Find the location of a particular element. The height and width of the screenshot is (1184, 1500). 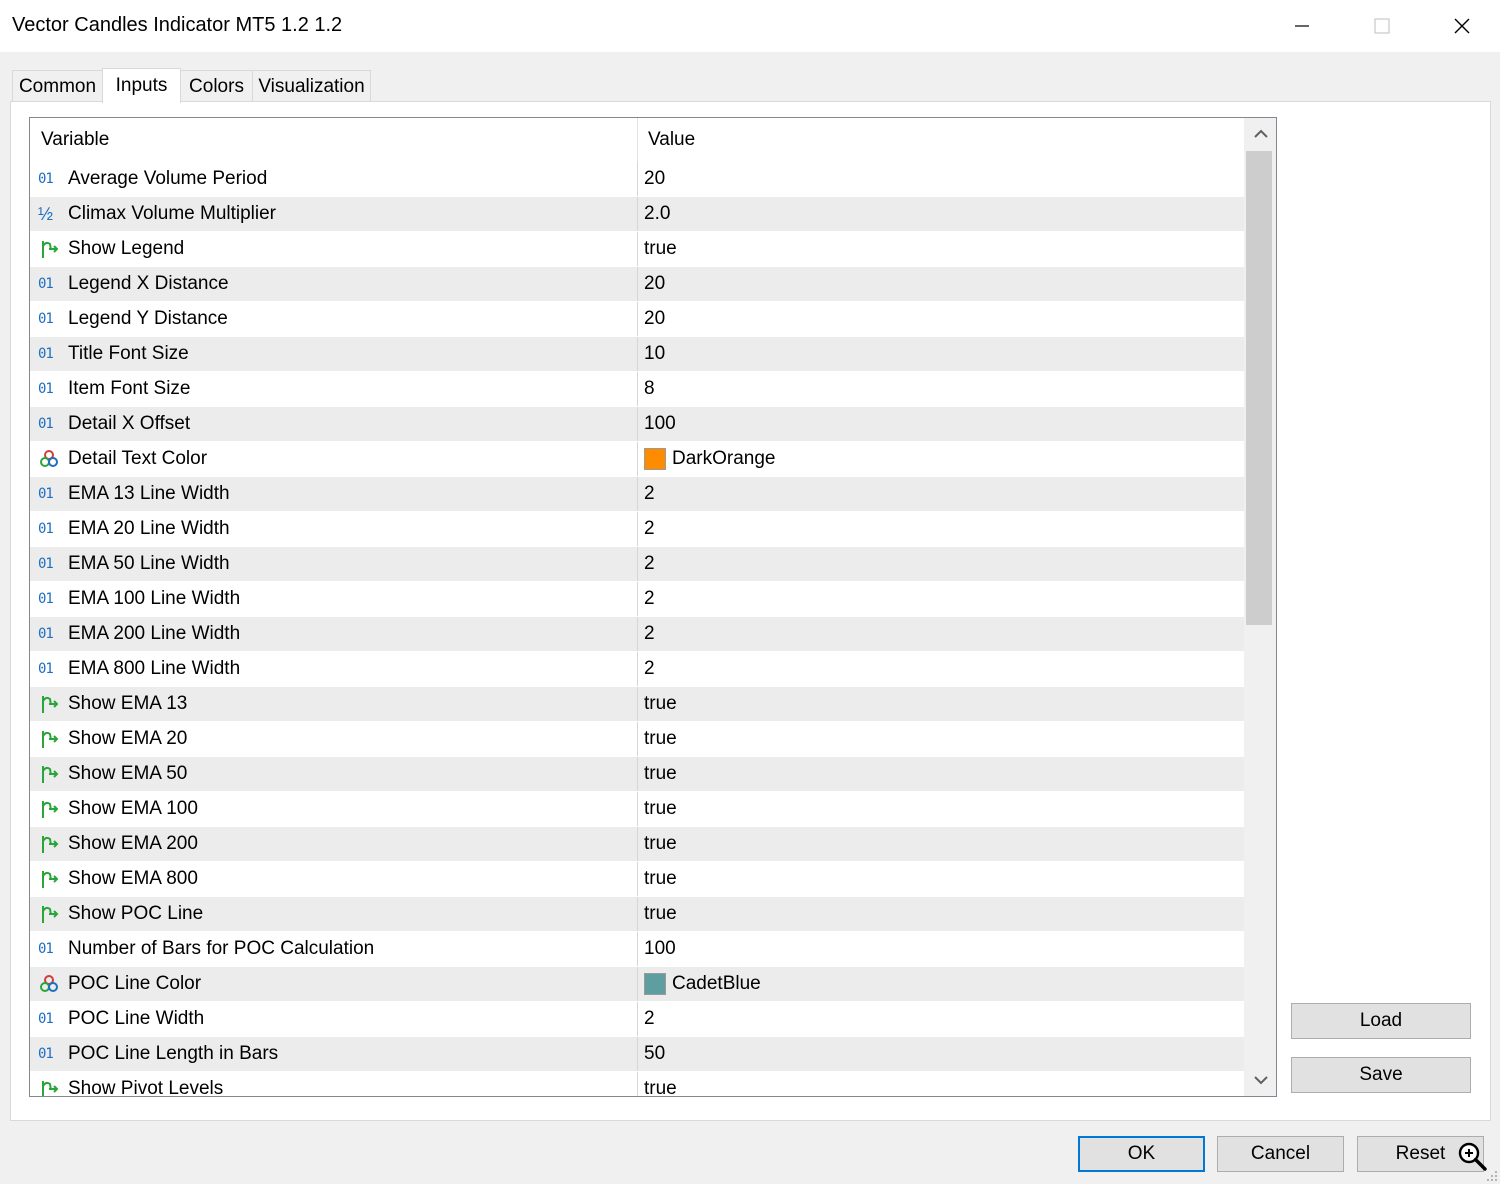

variable-name: Item Font Size is located at coordinates (129, 388).